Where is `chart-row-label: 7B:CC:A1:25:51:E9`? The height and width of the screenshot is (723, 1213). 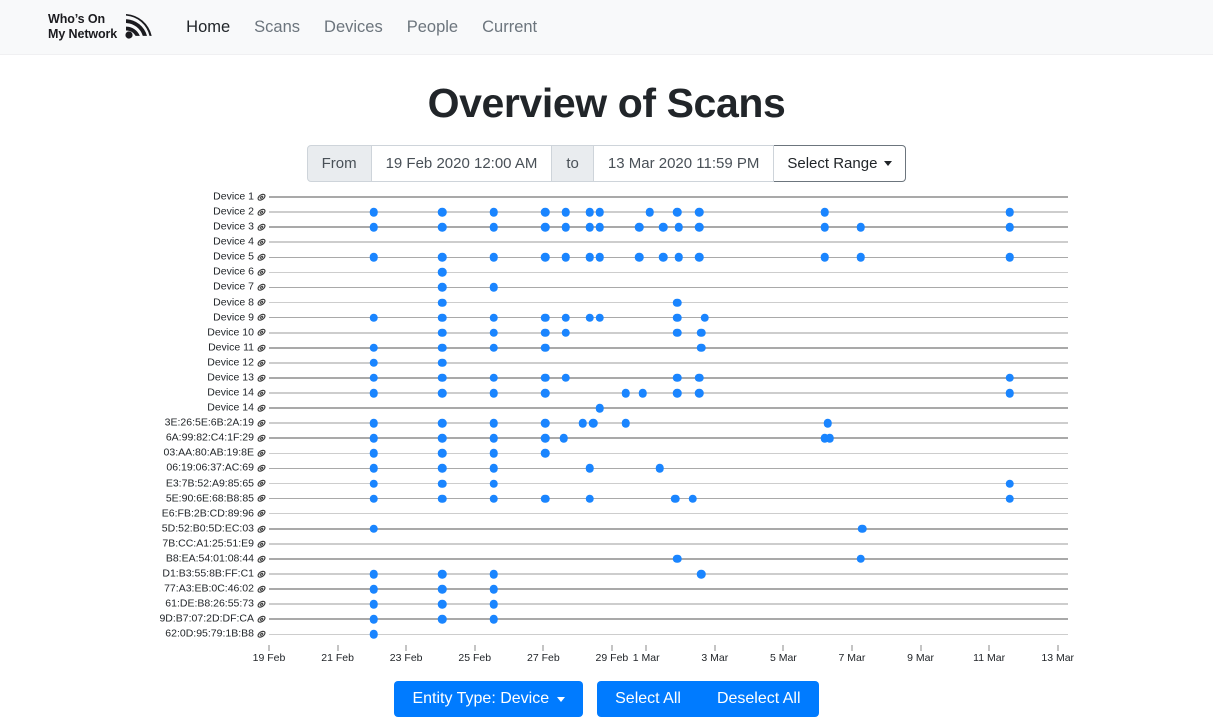
chart-row-label: 7B:CC:A1:25:51:E9 is located at coordinates (214, 544).